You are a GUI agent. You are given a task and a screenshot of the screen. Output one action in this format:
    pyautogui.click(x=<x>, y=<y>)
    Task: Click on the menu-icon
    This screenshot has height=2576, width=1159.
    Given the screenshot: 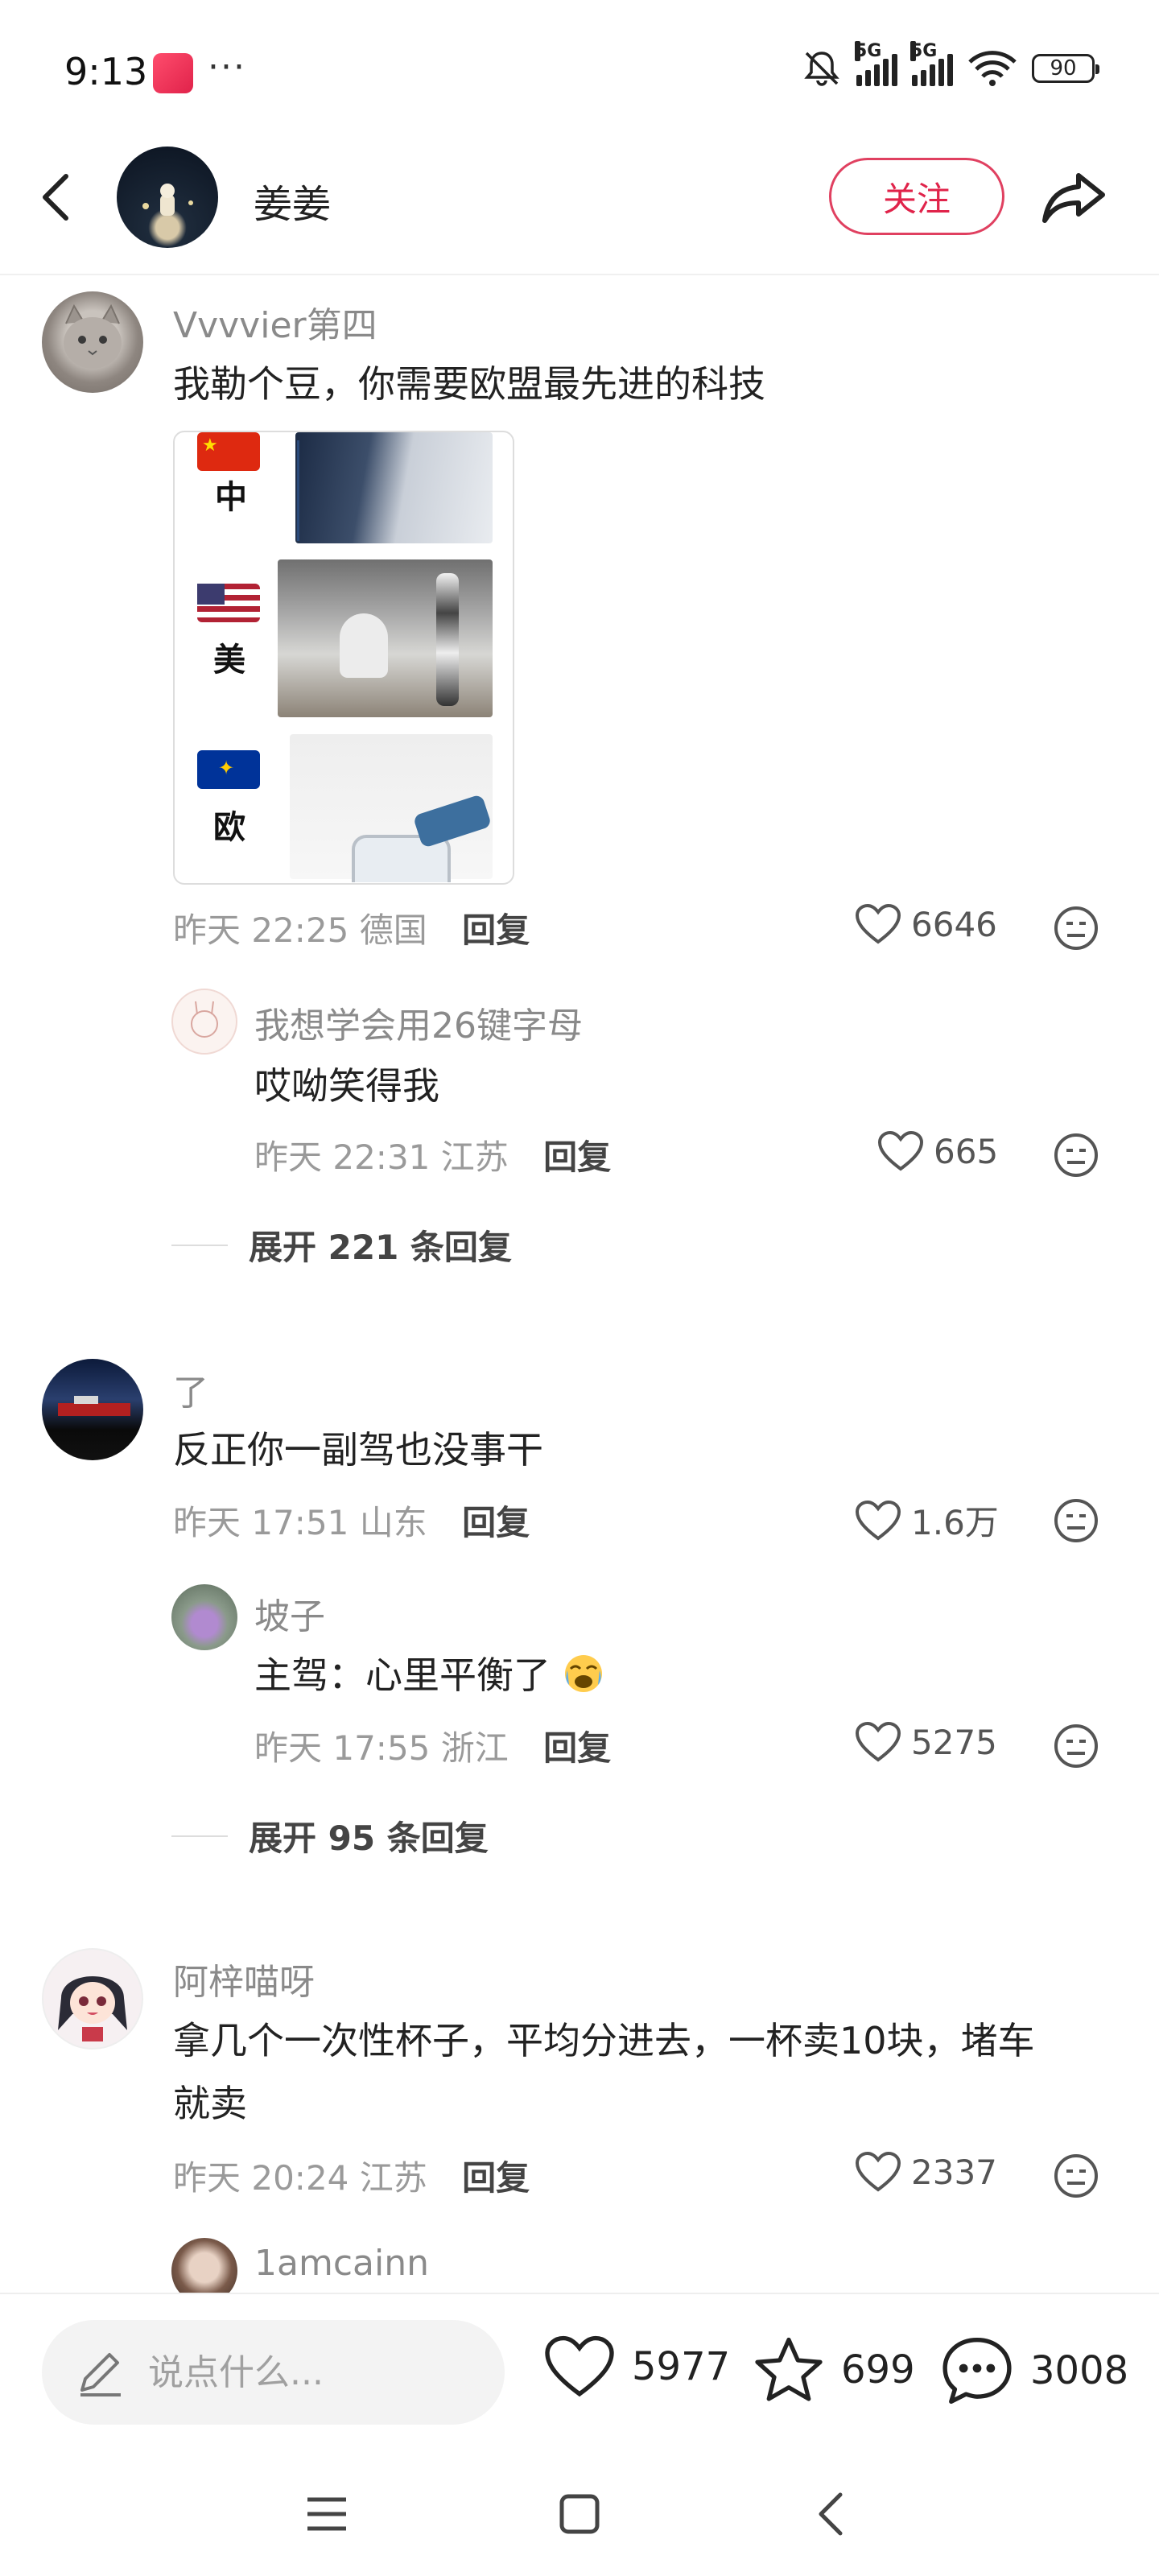 What is the action you would take?
    pyautogui.click(x=327, y=2514)
    